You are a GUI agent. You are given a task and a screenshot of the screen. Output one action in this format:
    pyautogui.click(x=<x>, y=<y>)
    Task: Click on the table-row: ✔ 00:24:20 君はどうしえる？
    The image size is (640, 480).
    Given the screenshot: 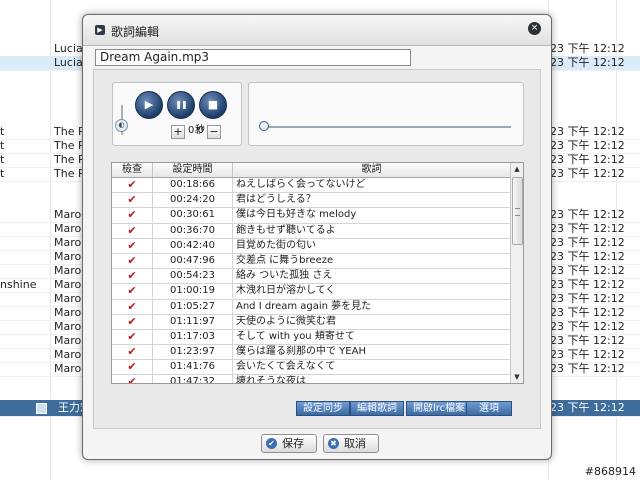 What is the action you would take?
    pyautogui.click(x=311, y=201)
    